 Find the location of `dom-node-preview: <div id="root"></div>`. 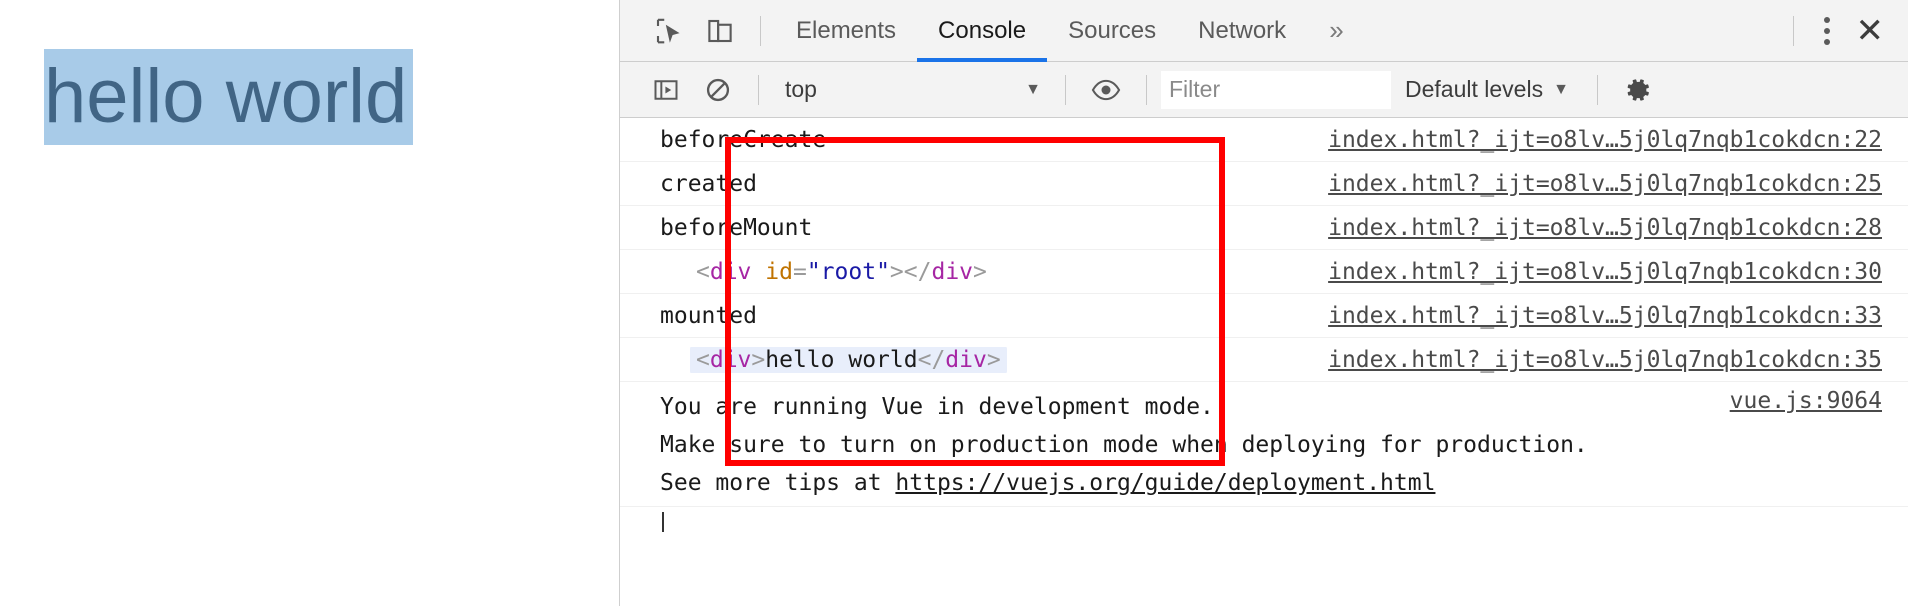

dom-node-preview: <div id="root"></div> is located at coordinates (841, 272).